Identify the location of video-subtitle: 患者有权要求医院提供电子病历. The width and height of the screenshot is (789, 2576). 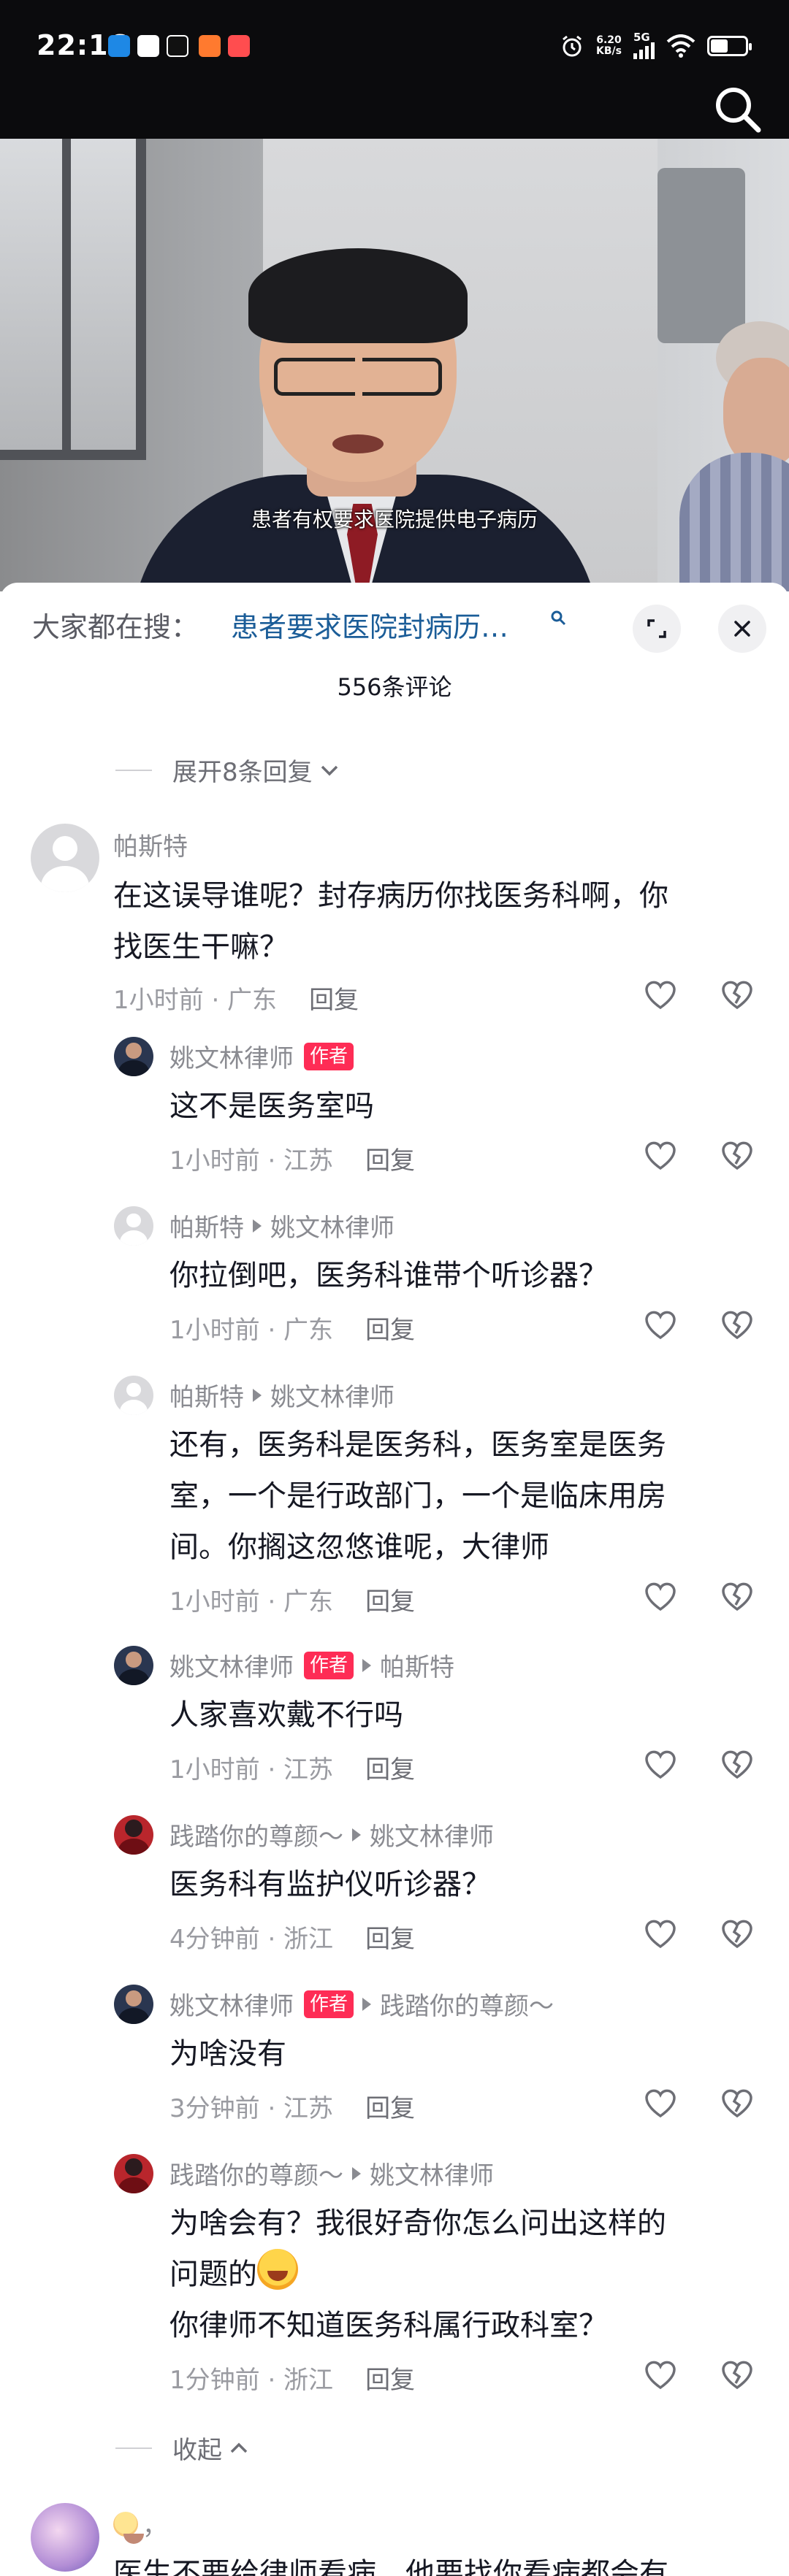
(394, 519).